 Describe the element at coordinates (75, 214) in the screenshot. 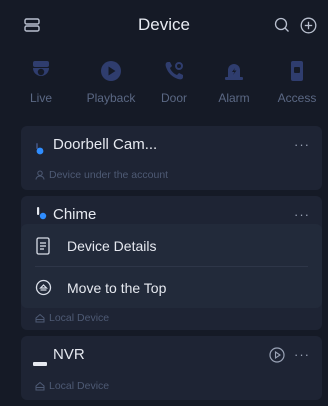

I see `device-name: Chime` at that location.